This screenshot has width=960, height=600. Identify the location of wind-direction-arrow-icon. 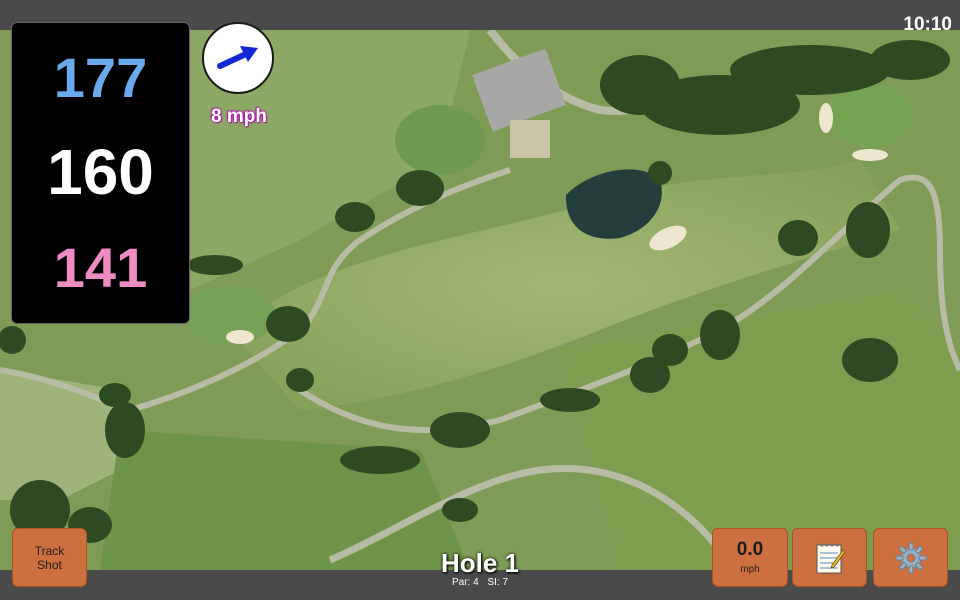
(237, 57).